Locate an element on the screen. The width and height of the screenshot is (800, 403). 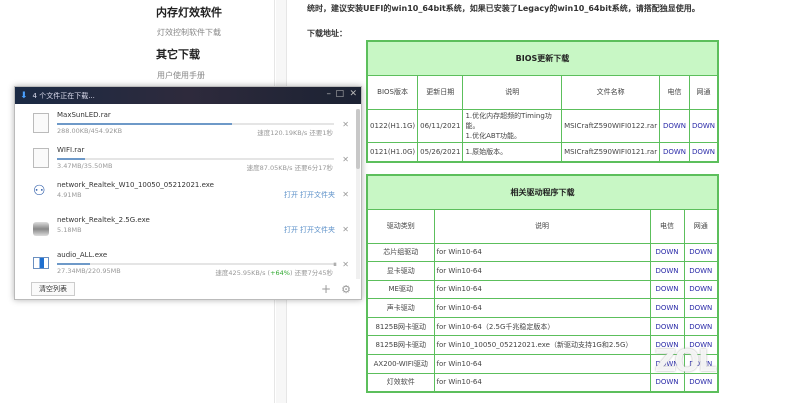
table-row: 显卡驱动 for Win10-64 DOWN DOWN is located at coordinates (542, 271).